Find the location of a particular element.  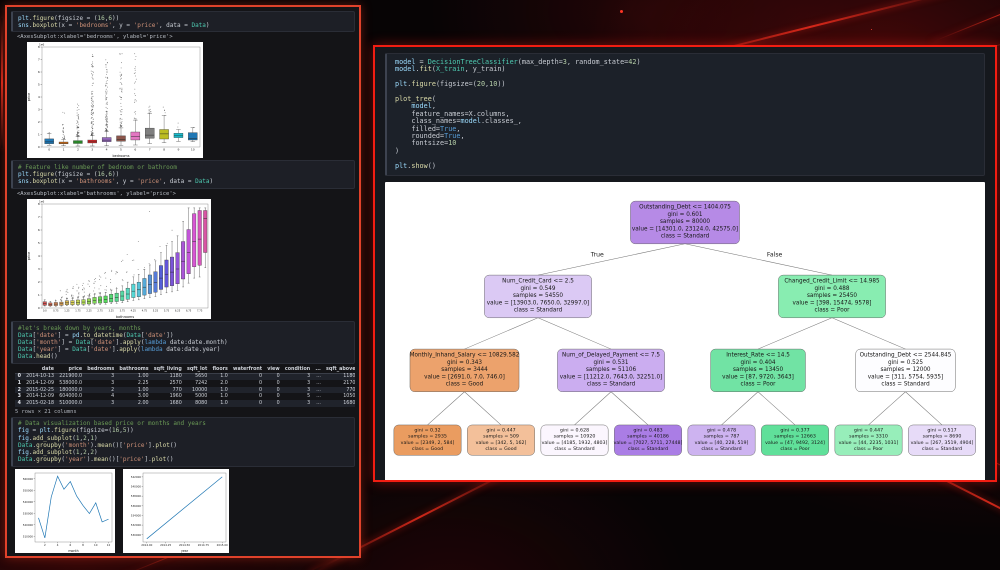

svg-text: 5.25 is located at coordinates (156, 310).